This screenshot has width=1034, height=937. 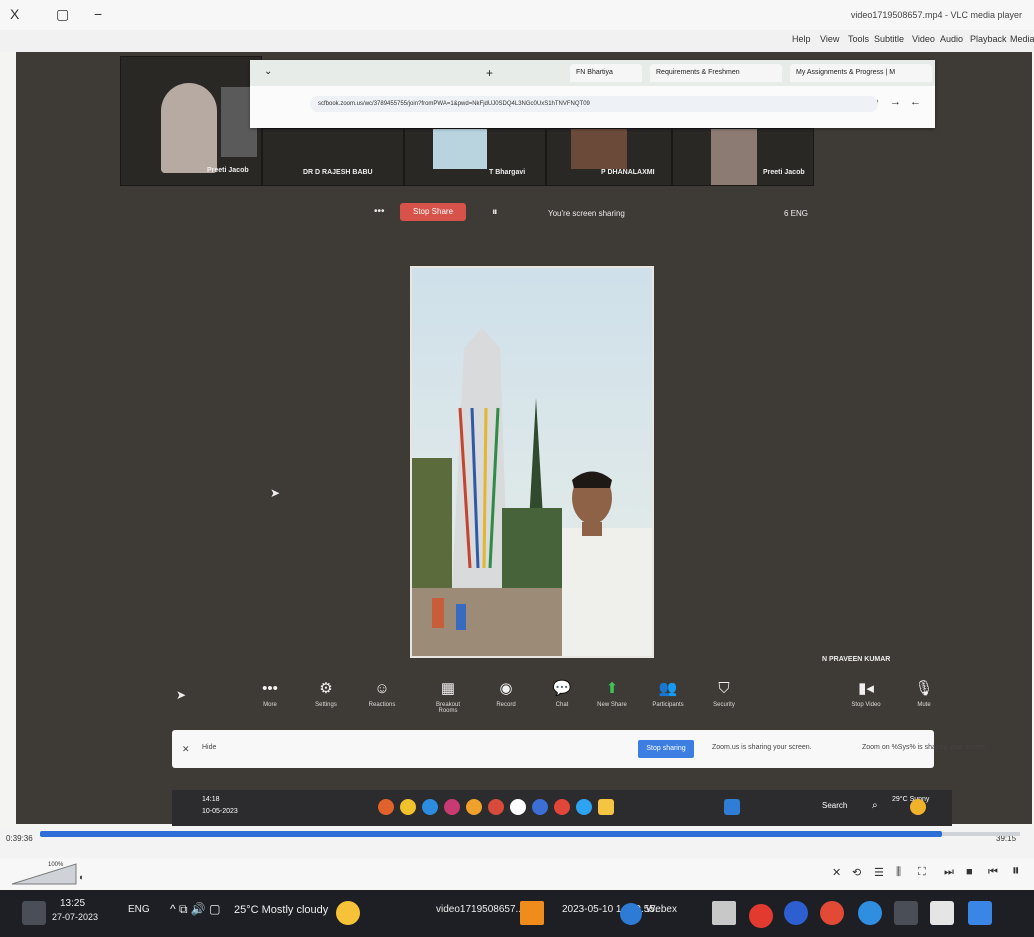 What do you see at coordinates (45, 874) in the screenshot?
I see `volume-slider` at bounding box center [45, 874].